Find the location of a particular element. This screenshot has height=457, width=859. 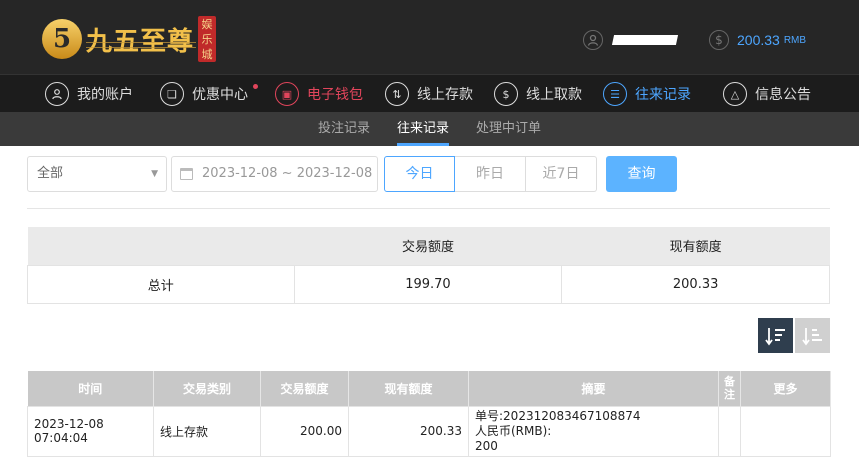

site-logo: 5 九五至尊 娱 乐 城 is located at coordinates (129, 39).